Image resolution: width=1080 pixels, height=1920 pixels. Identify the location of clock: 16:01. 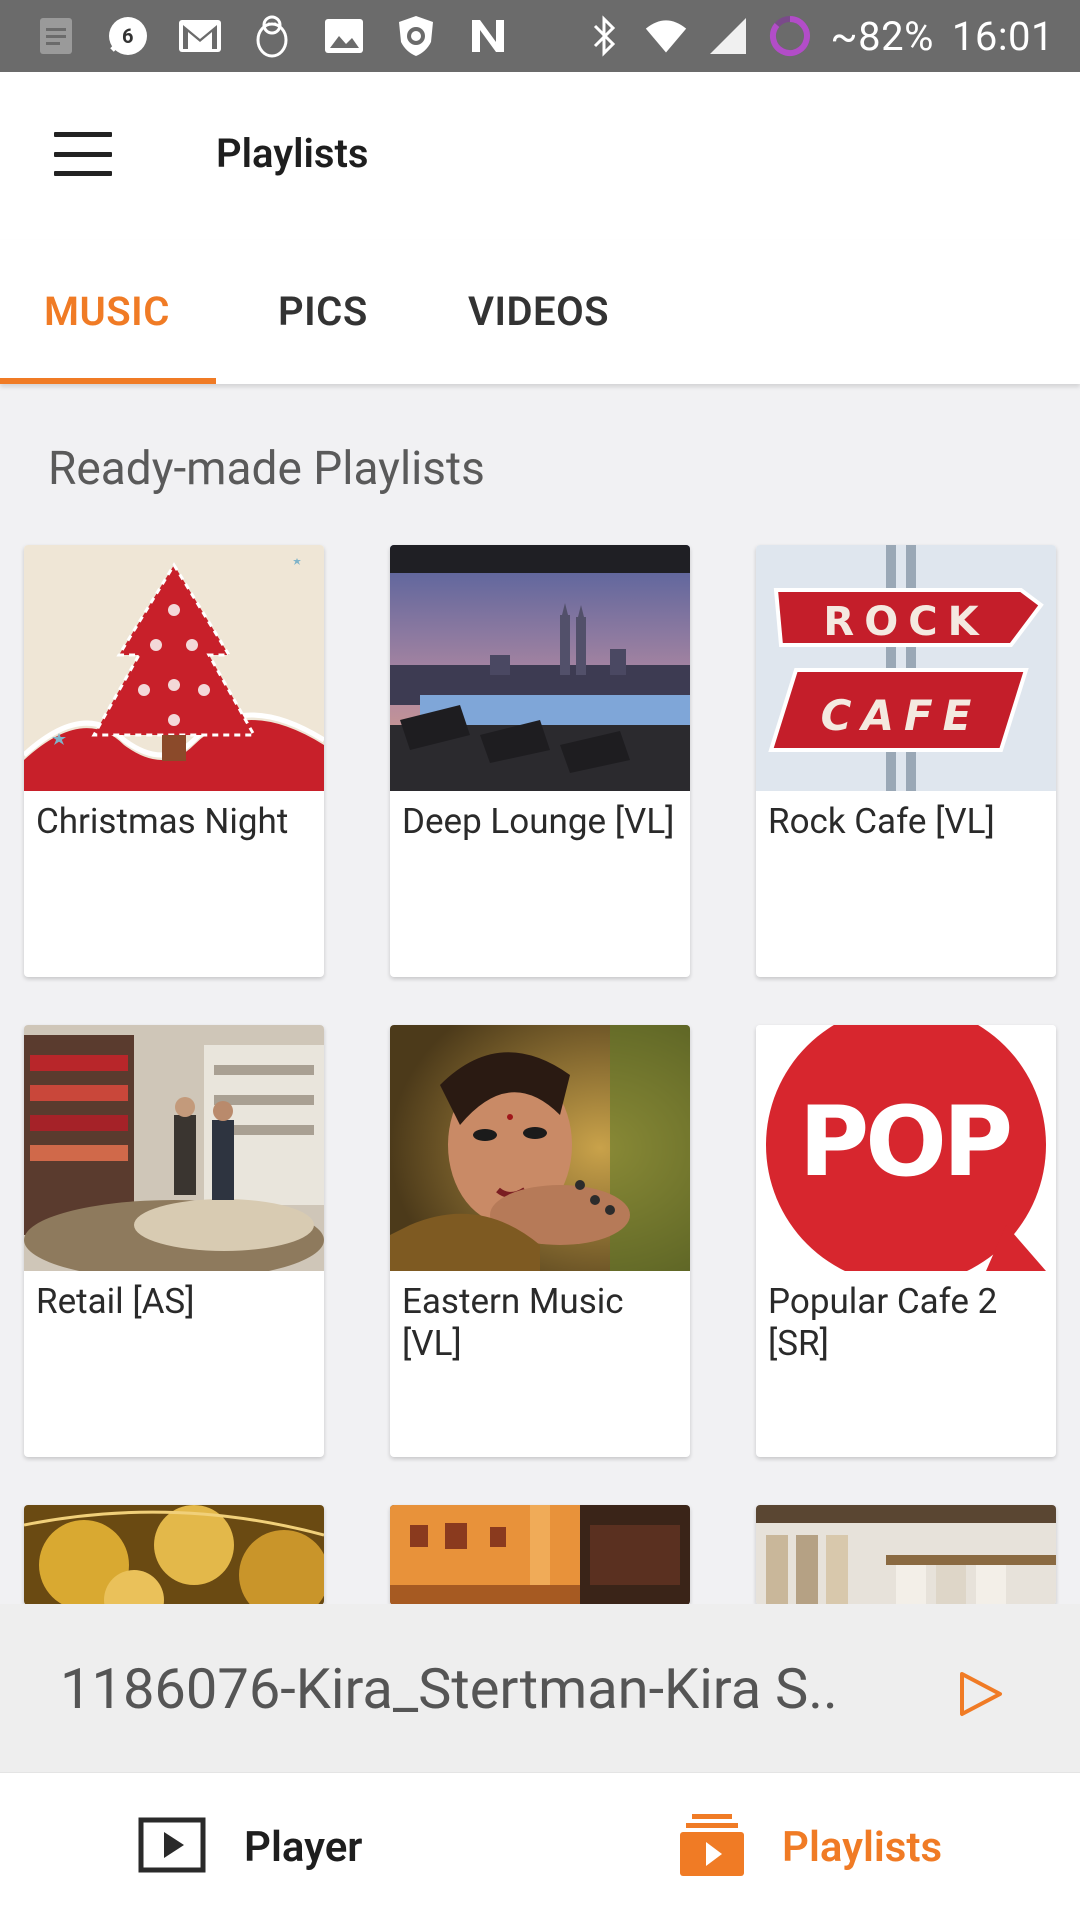
(1002, 36).